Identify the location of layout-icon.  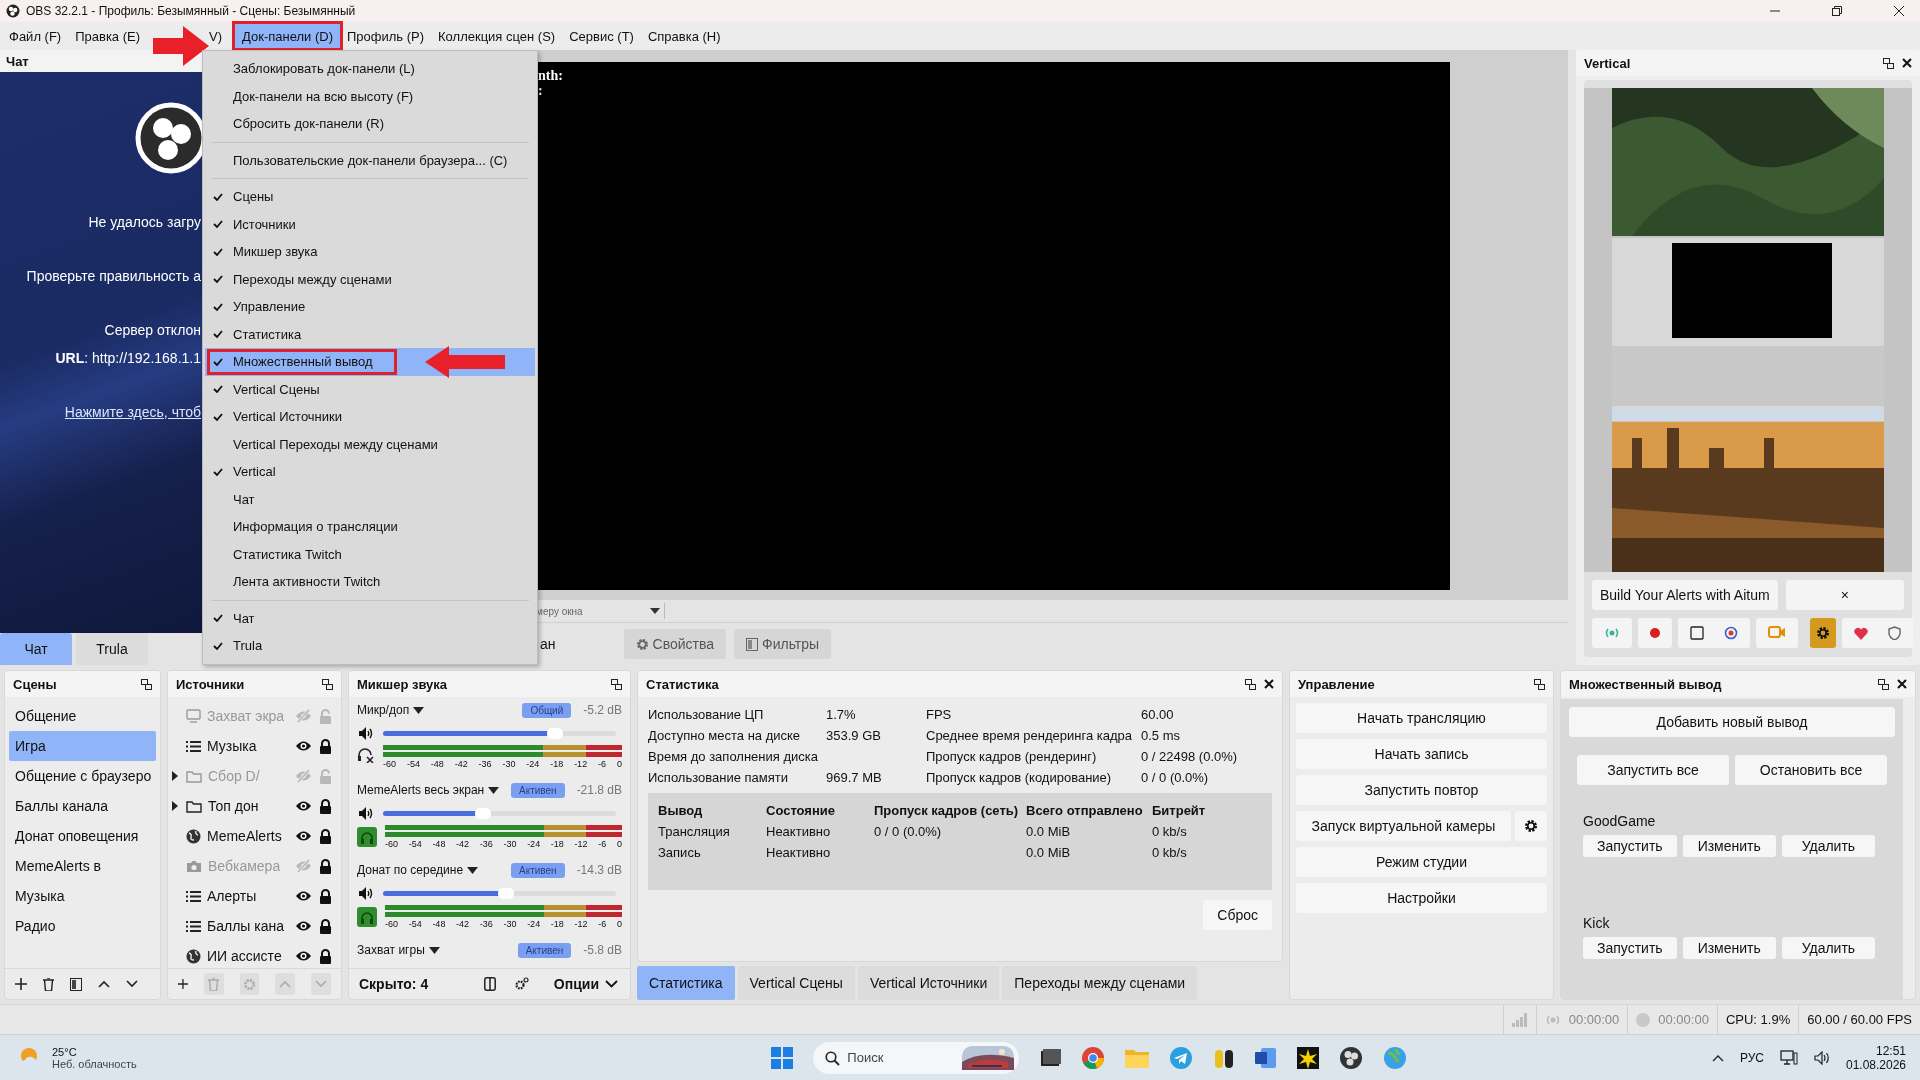
(489, 984).